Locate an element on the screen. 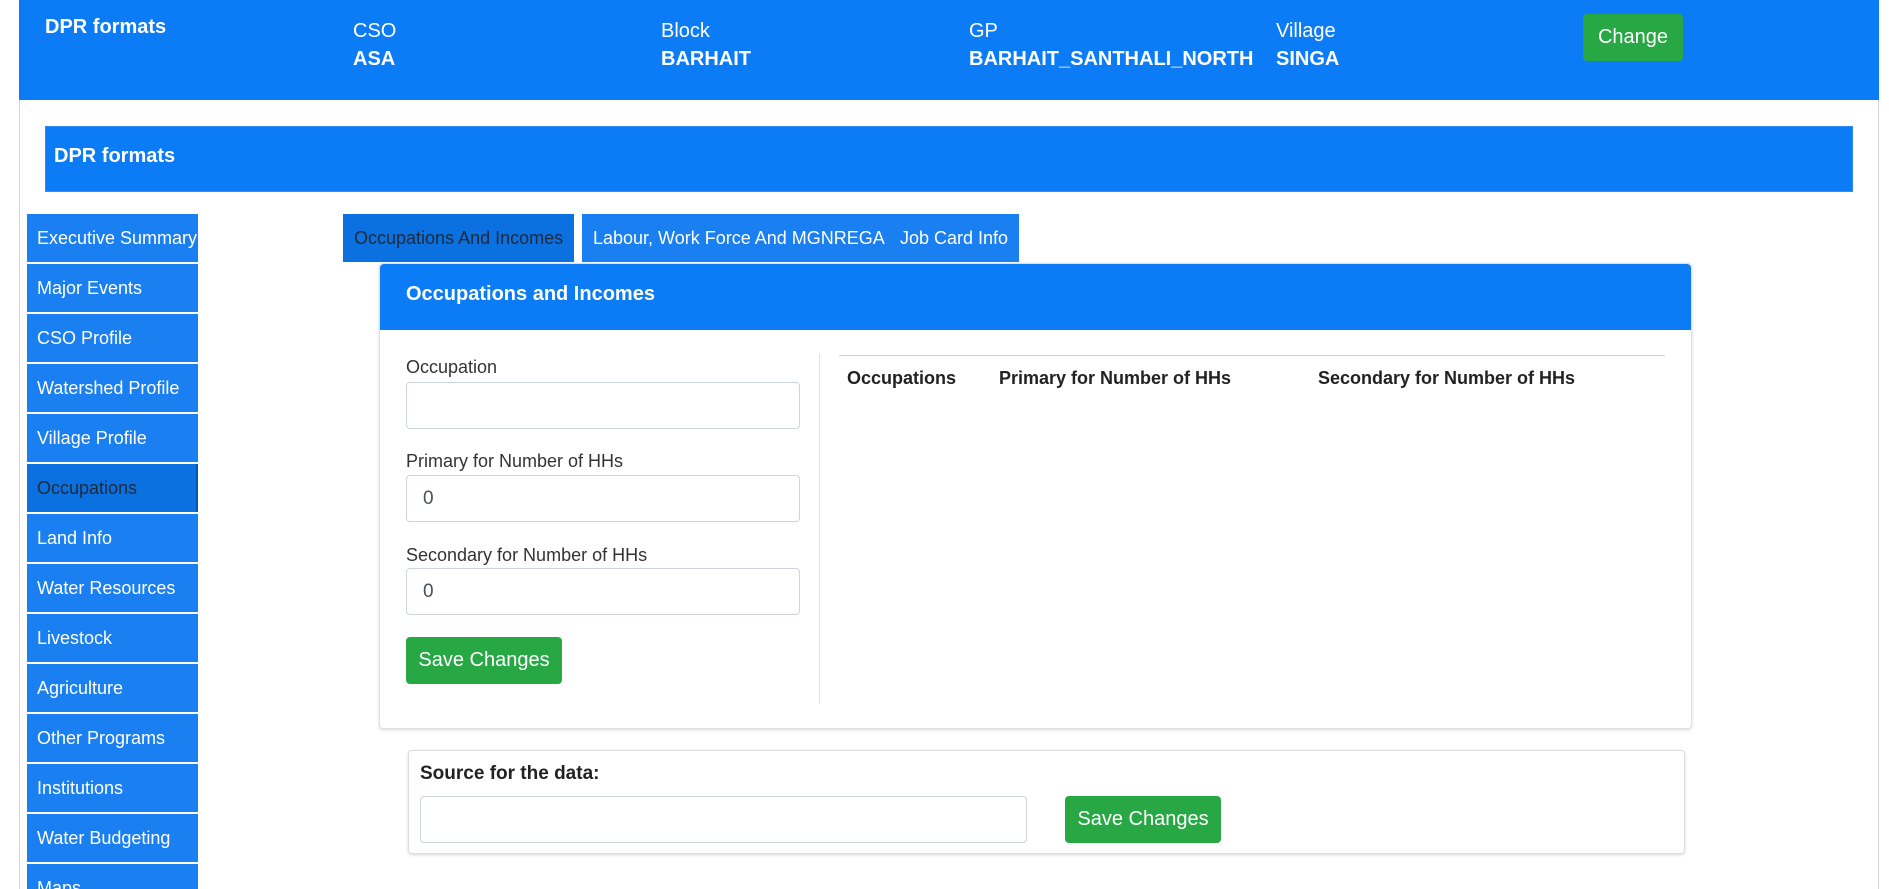 This screenshot has height=889, width=1889. secondary-hh-input is located at coordinates (603, 591).